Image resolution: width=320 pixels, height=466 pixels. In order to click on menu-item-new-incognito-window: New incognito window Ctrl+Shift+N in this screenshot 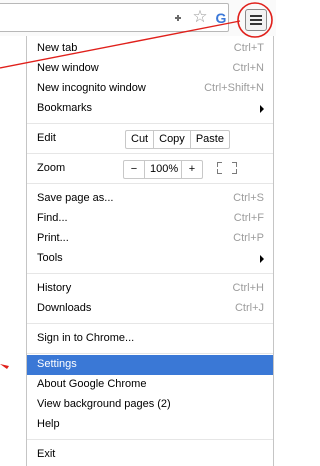, I will do `click(150, 89)`.